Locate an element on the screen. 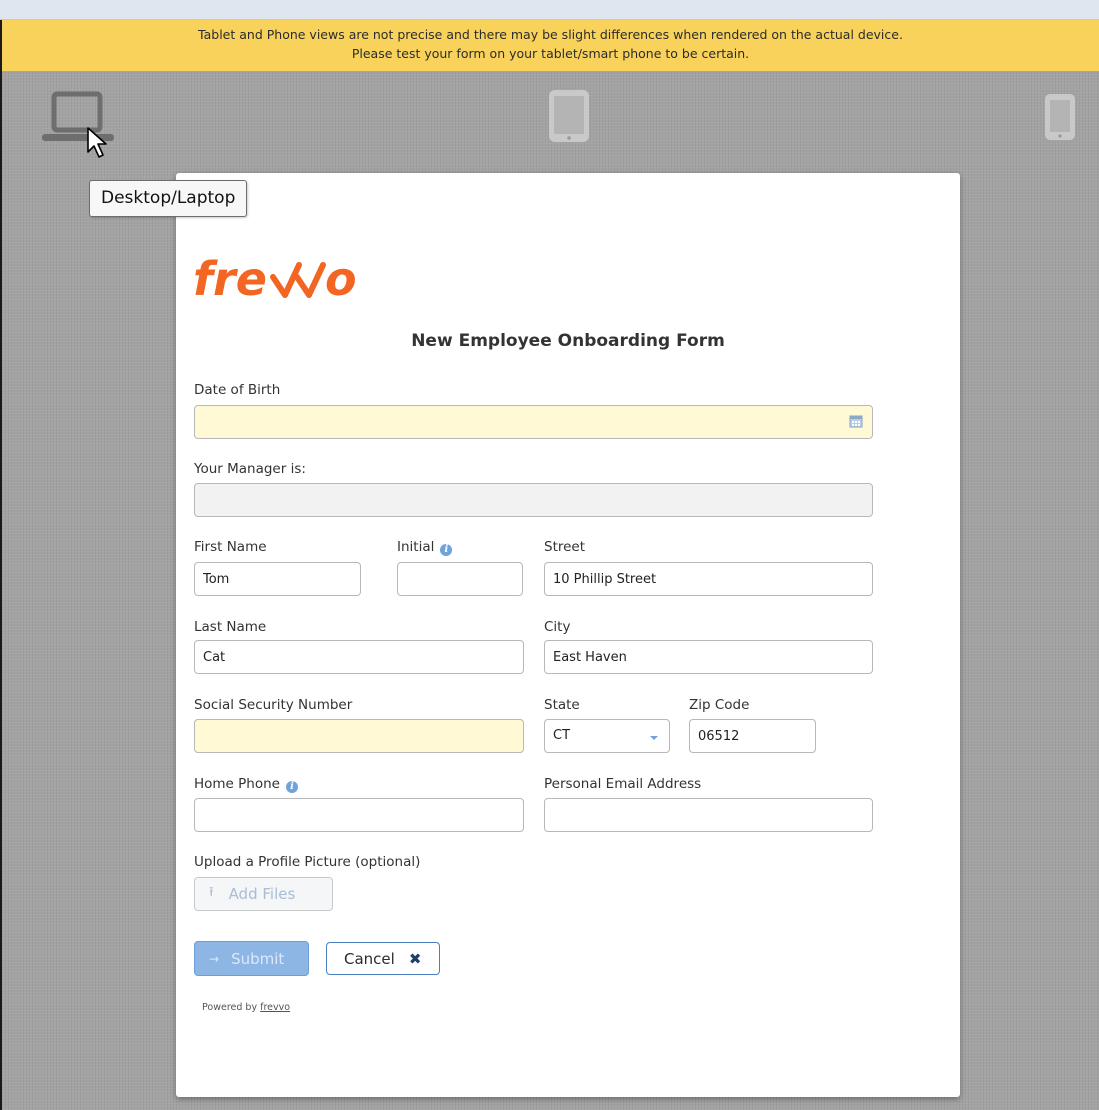 This screenshot has width=1099, height=1110. last-name-input is located at coordinates (359, 657).